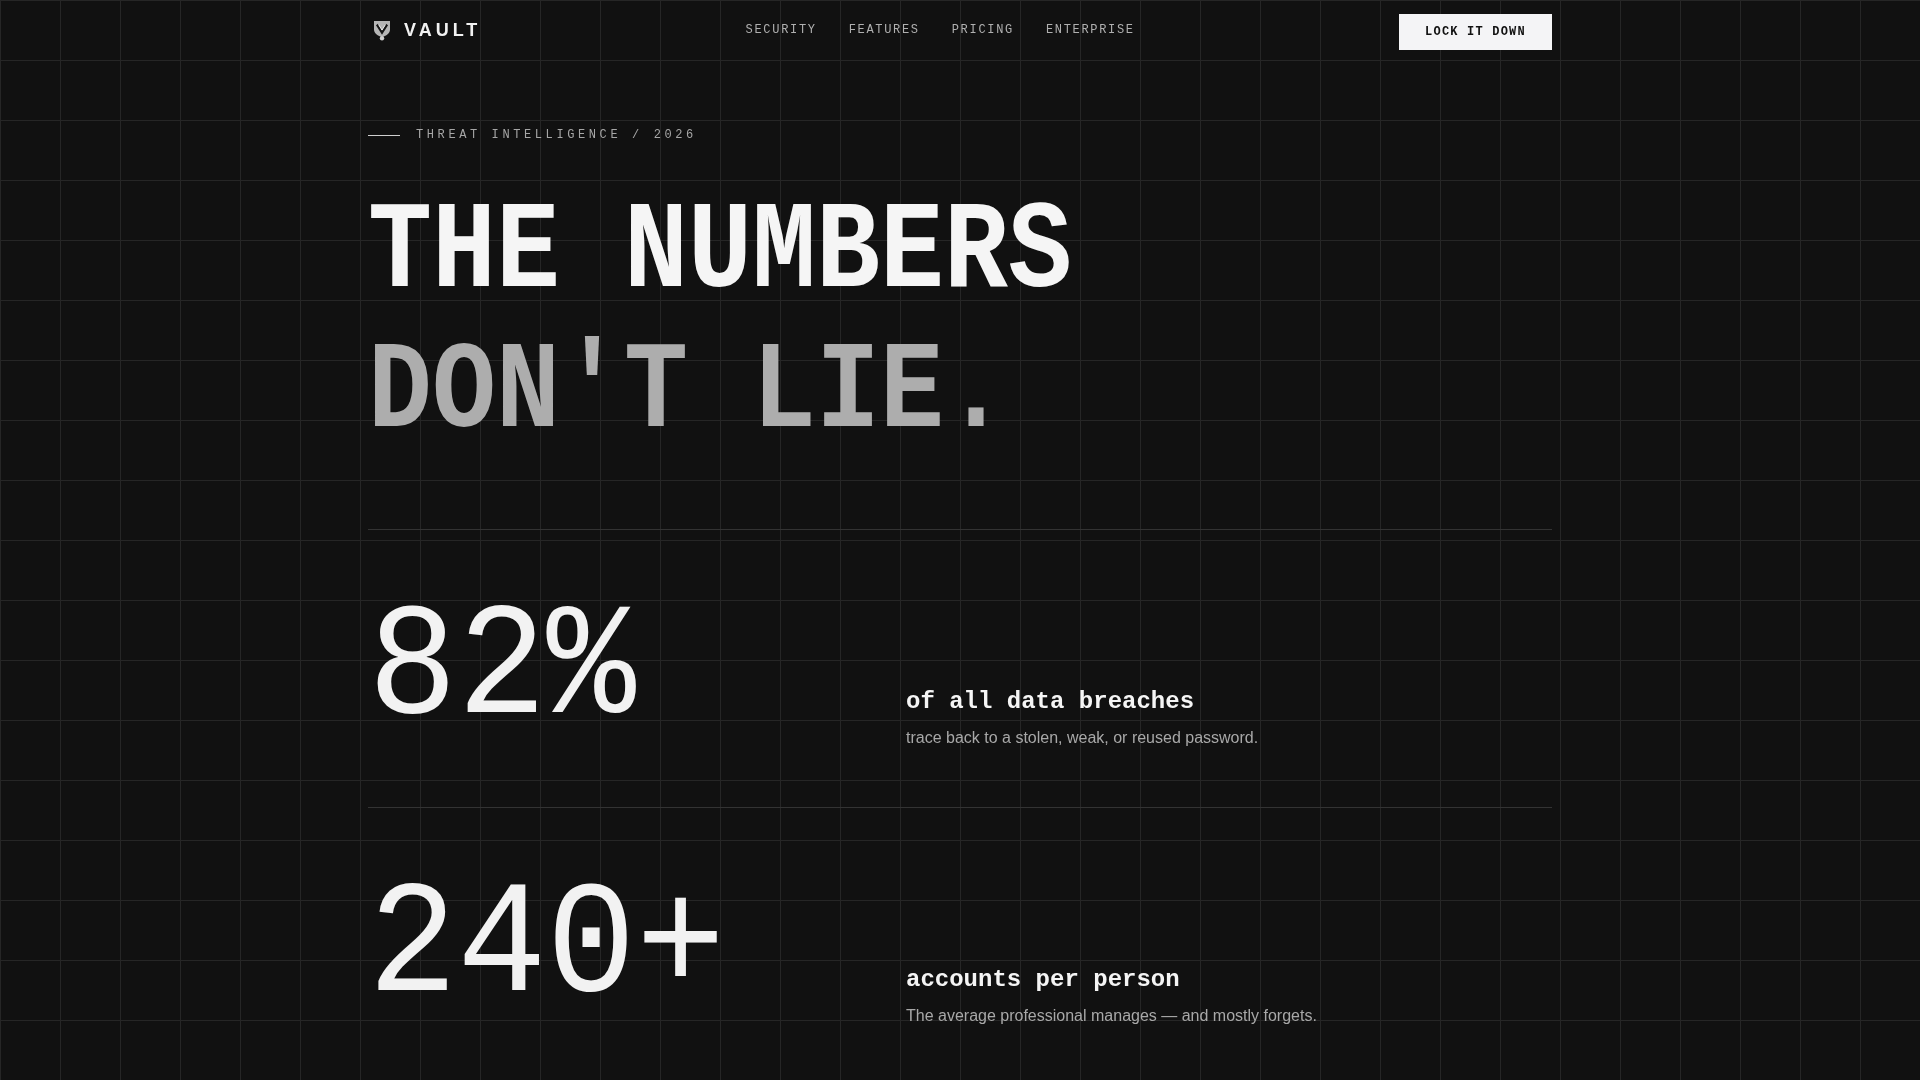 This screenshot has width=1920, height=1080. What do you see at coordinates (720, 323) in the screenshot?
I see `hero-headline: THE NUMBERS DON'T LIE.` at bounding box center [720, 323].